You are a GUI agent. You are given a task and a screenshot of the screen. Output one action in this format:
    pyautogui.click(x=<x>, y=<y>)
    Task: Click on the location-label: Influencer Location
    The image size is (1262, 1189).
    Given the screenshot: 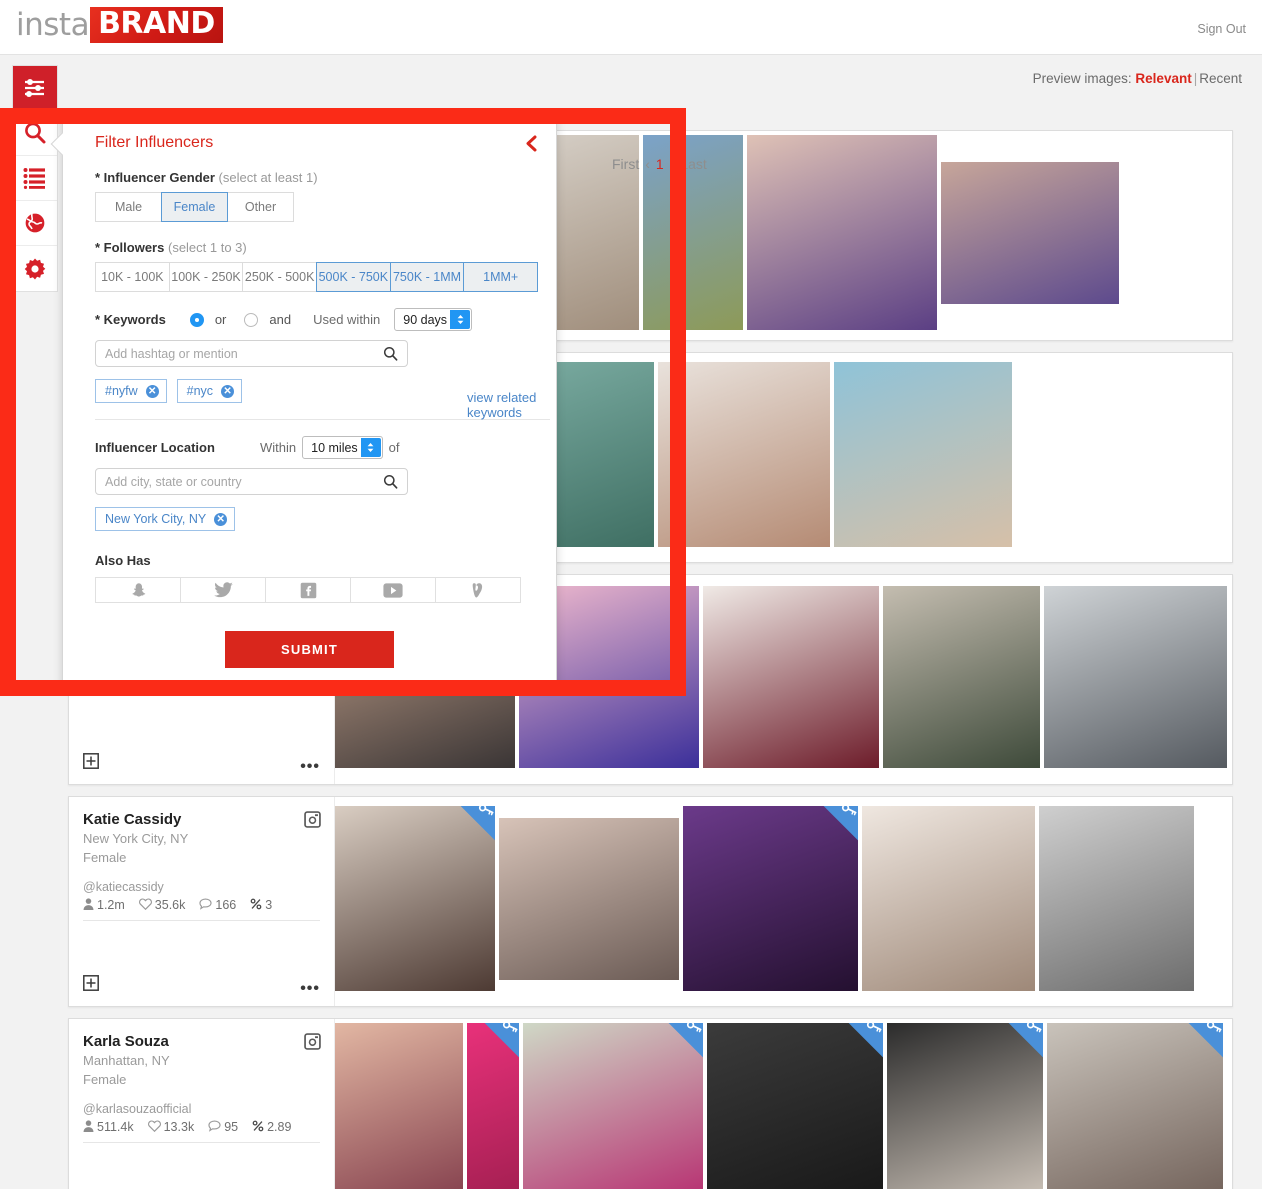 What is the action you would take?
    pyautogui.click(x=155, y=447)
    